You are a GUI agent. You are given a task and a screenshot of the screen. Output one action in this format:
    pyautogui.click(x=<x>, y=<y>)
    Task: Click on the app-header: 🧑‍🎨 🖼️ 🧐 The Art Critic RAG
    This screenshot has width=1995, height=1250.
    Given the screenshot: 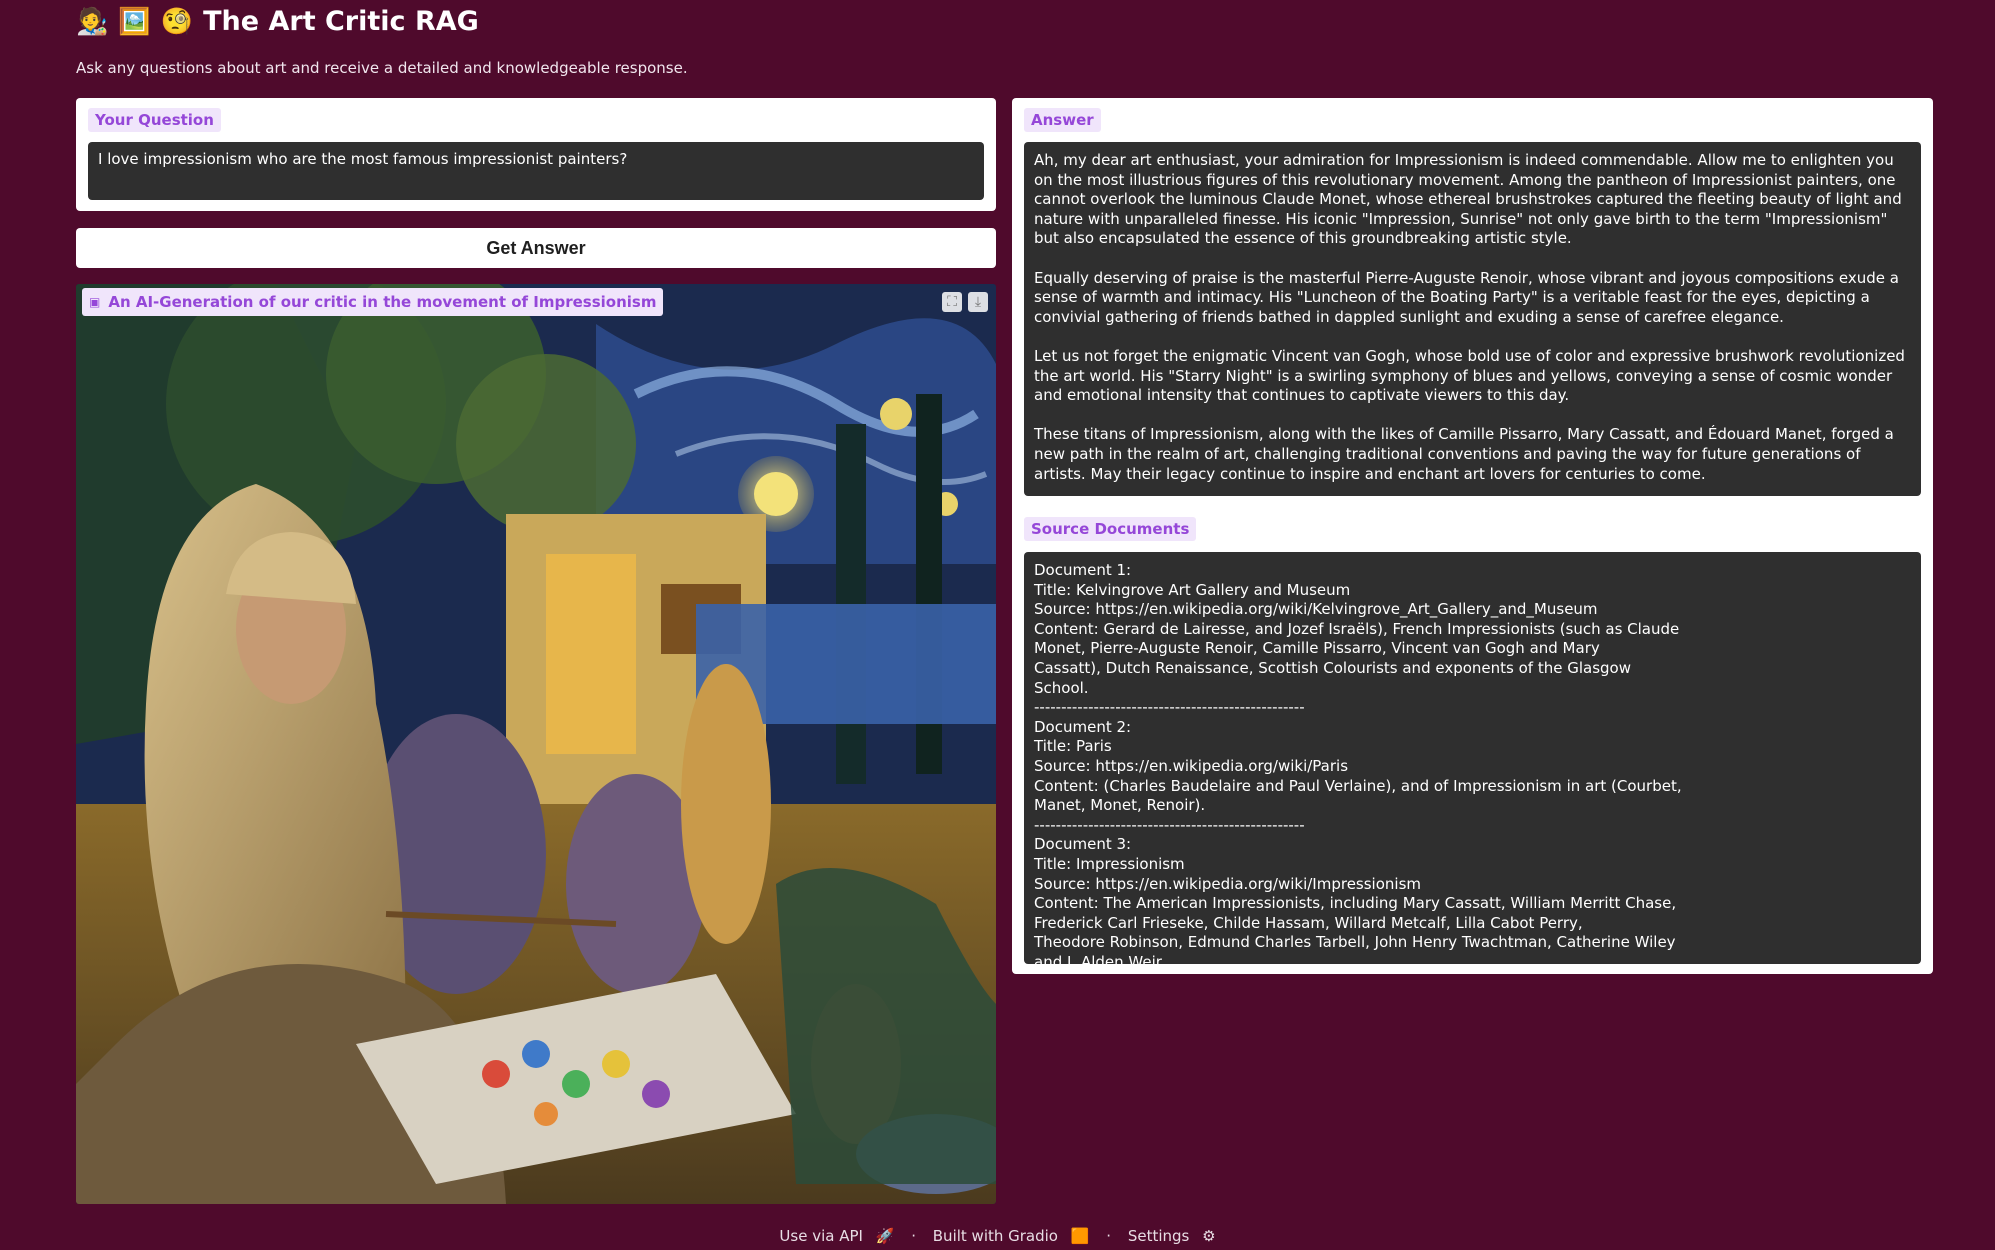 What is the action you would take?
    pyautogui.click(x=277, y=21)
    